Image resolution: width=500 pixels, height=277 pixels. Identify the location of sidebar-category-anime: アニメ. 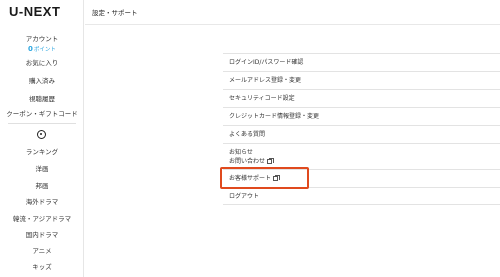
(42, 251).